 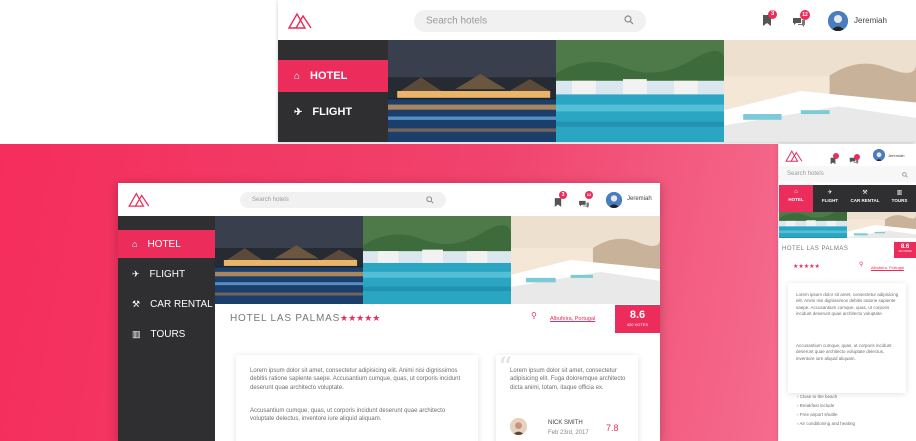 I want to click on review-date: Feb 23rd, 2017, so click(x=568, y=433).